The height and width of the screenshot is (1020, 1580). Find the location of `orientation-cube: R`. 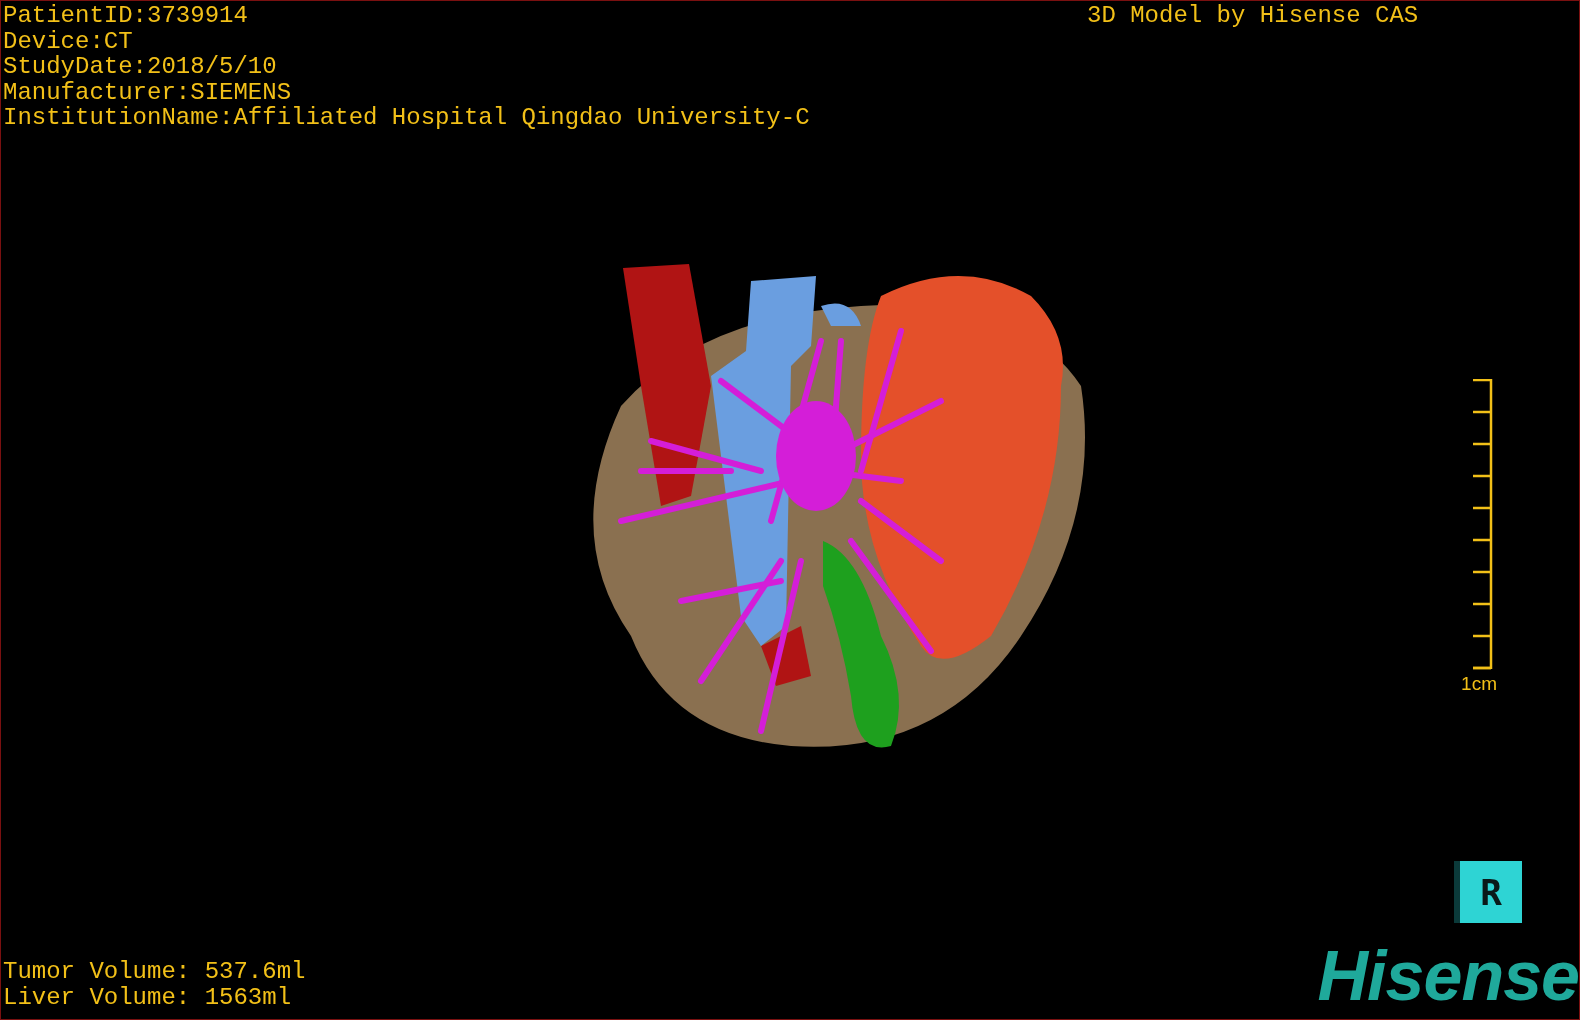

orientation-cube: R is located at coordinates (1488, 892).